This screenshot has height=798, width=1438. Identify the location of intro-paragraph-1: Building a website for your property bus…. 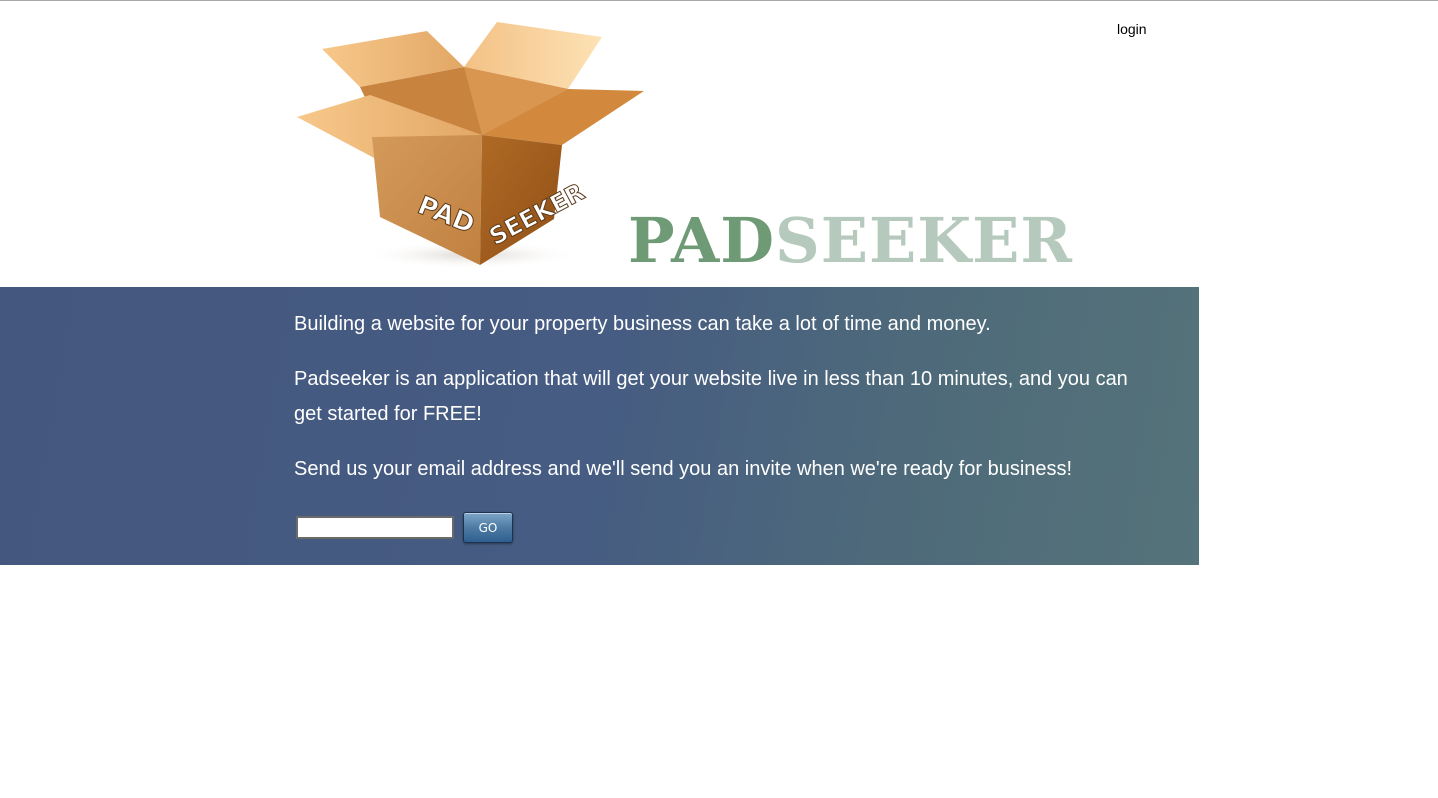
(642, 324).